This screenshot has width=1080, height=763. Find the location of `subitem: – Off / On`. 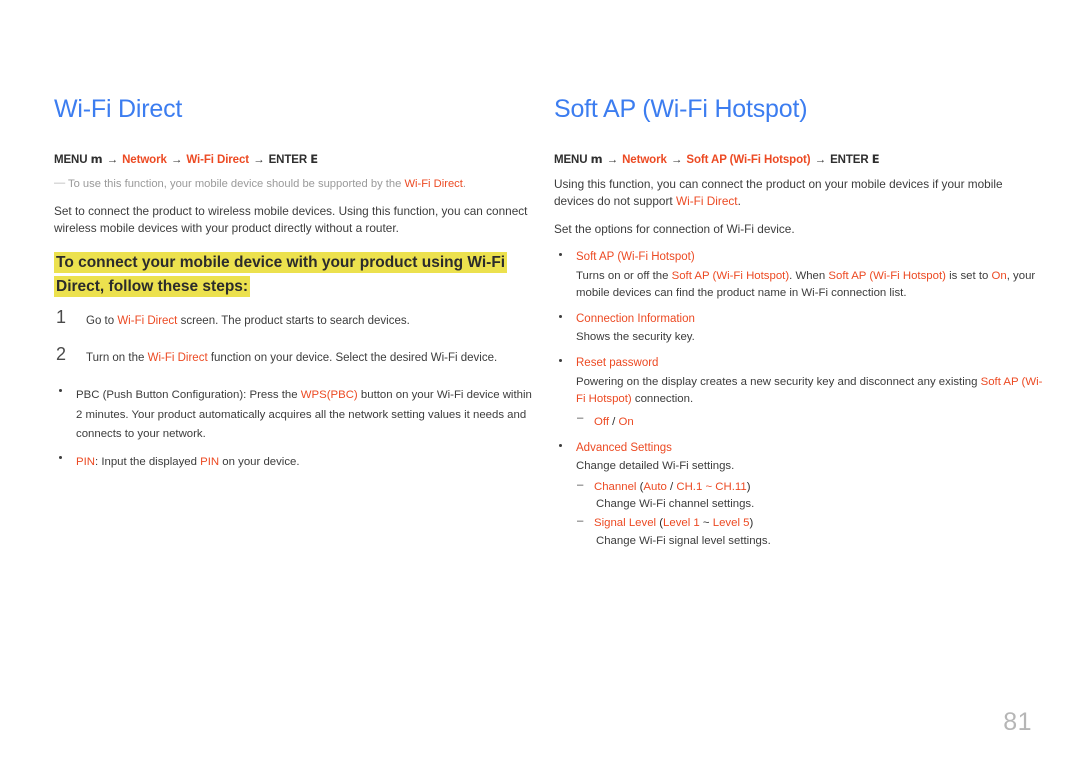

subitem: – Off / On is located at coordinates (810, 421).